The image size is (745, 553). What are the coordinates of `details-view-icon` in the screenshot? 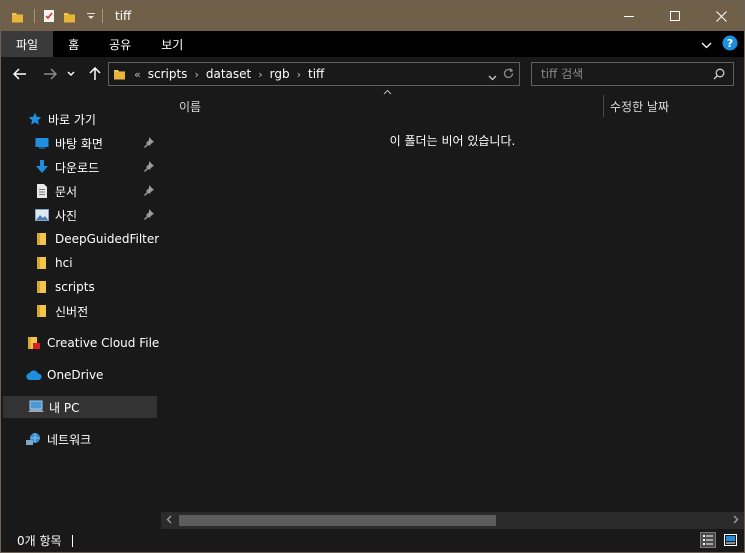 It's located at (708, 540).